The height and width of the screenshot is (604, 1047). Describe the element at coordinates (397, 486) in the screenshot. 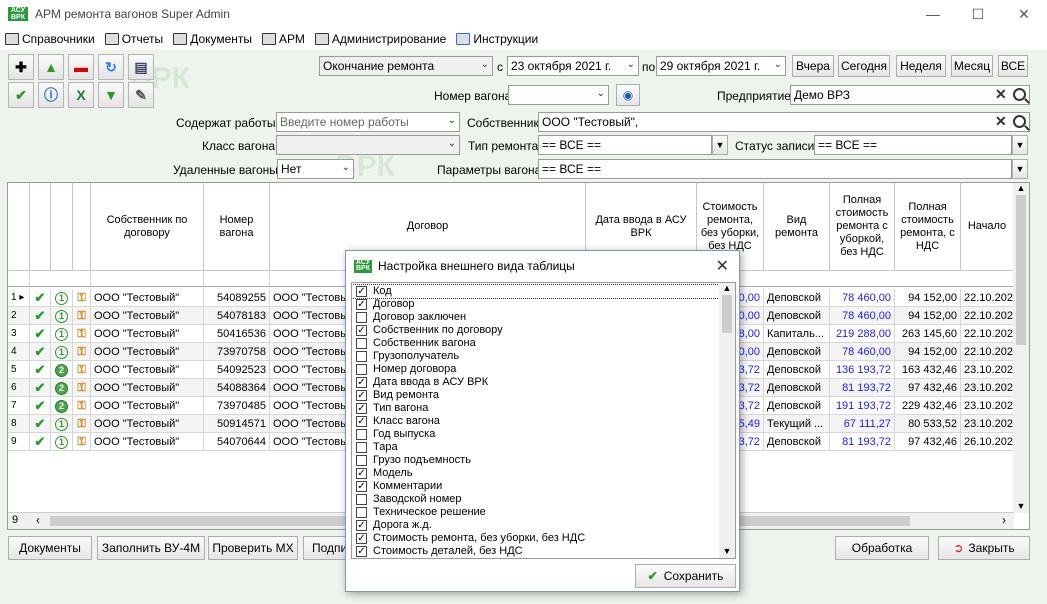

I see `column-option: ✓ Комментарии` at that location.